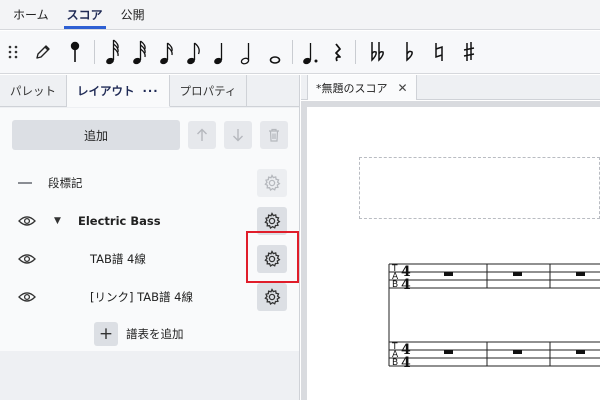 The width and height of the screenshot is (600, 400). I want to click on flat-icon, so click(409, 52).